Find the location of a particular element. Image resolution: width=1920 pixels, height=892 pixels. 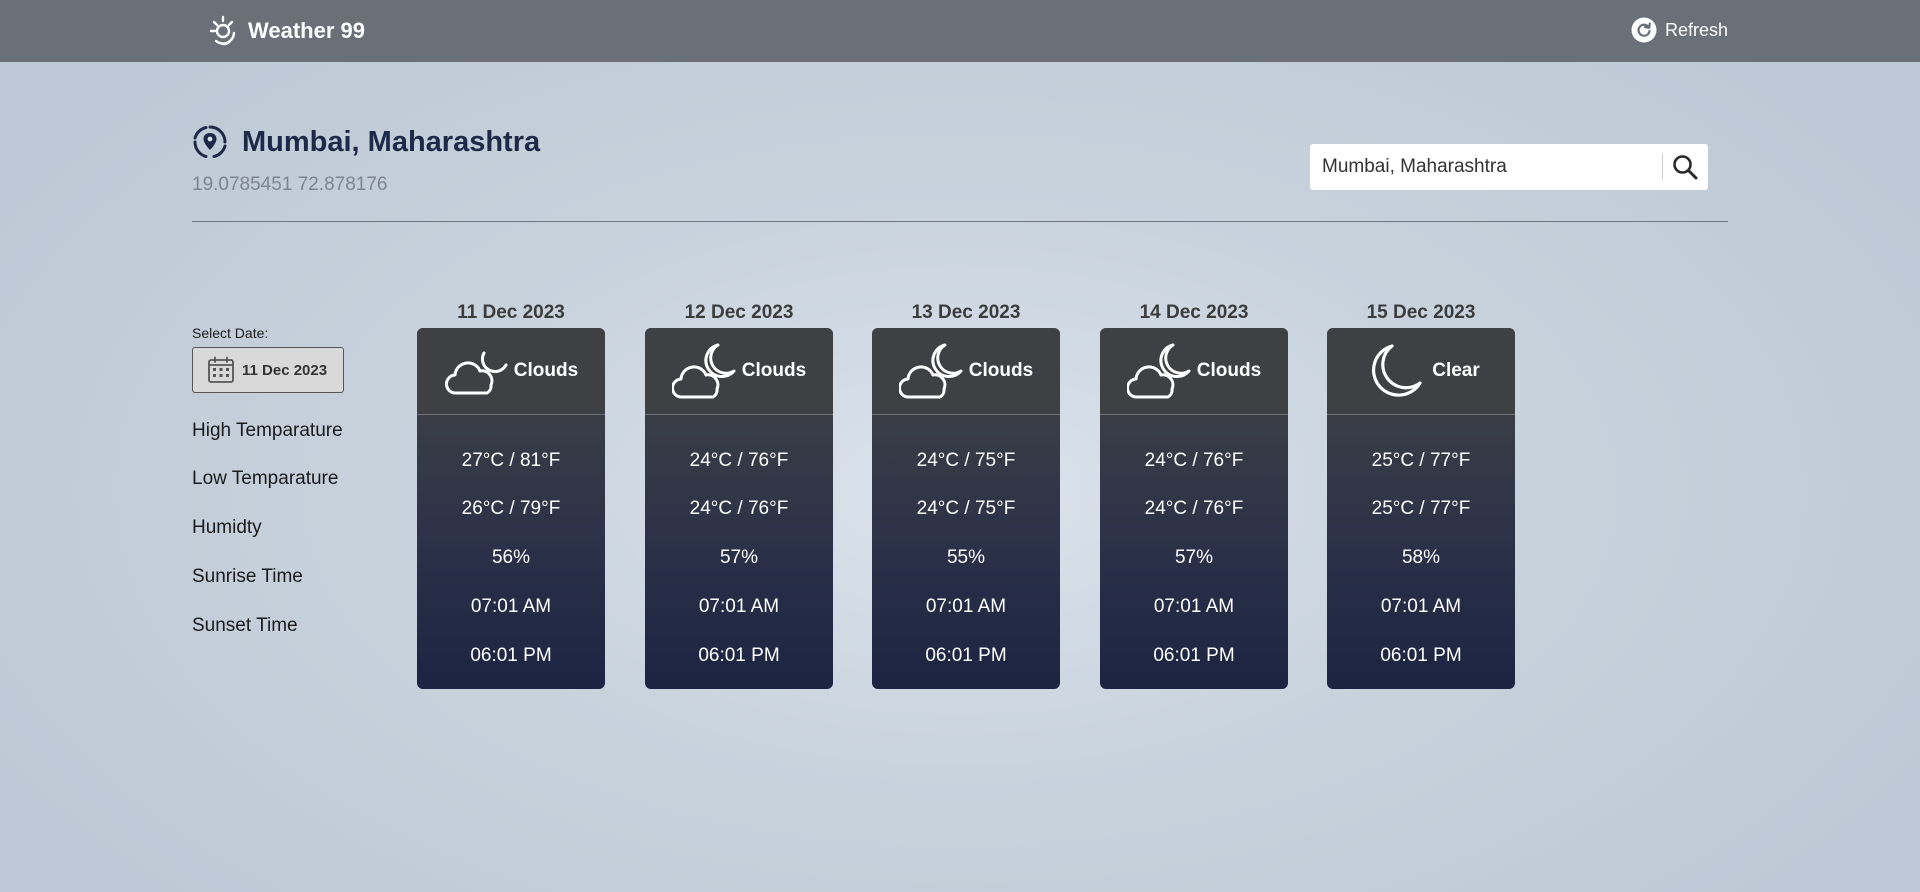

search-bar is located at coordinates (1509, 167).